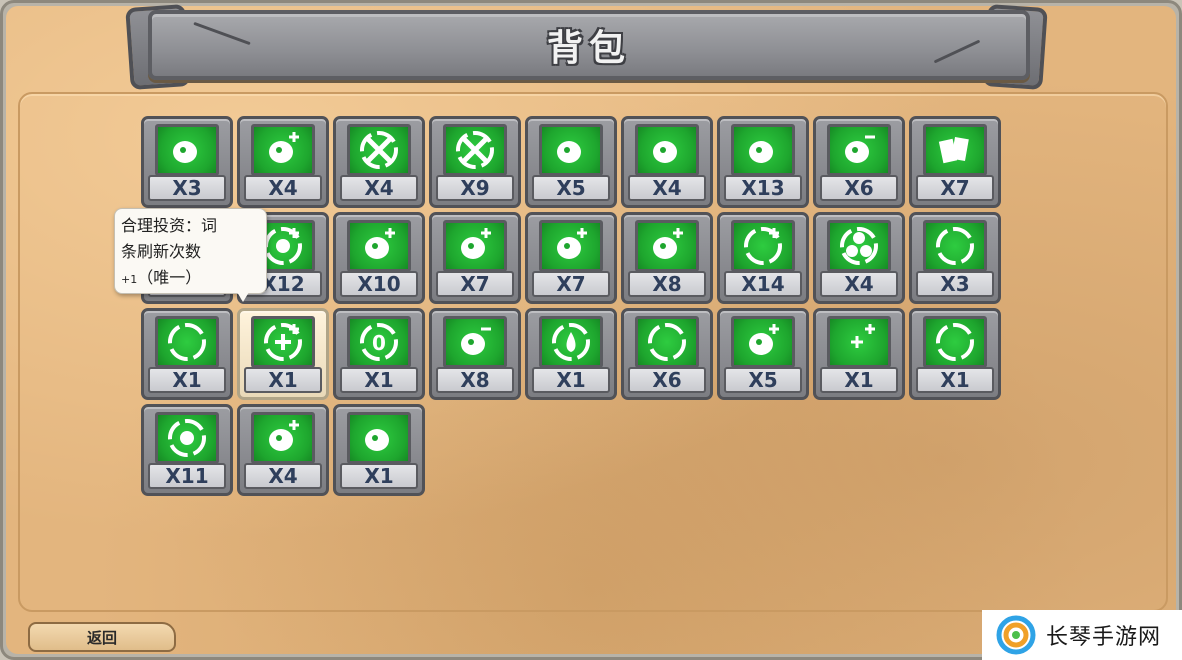 Image resolution: width=1182 pixels, height=660 pixels. I want to click on inventory-slot: 0 X1, so click(379, 354).